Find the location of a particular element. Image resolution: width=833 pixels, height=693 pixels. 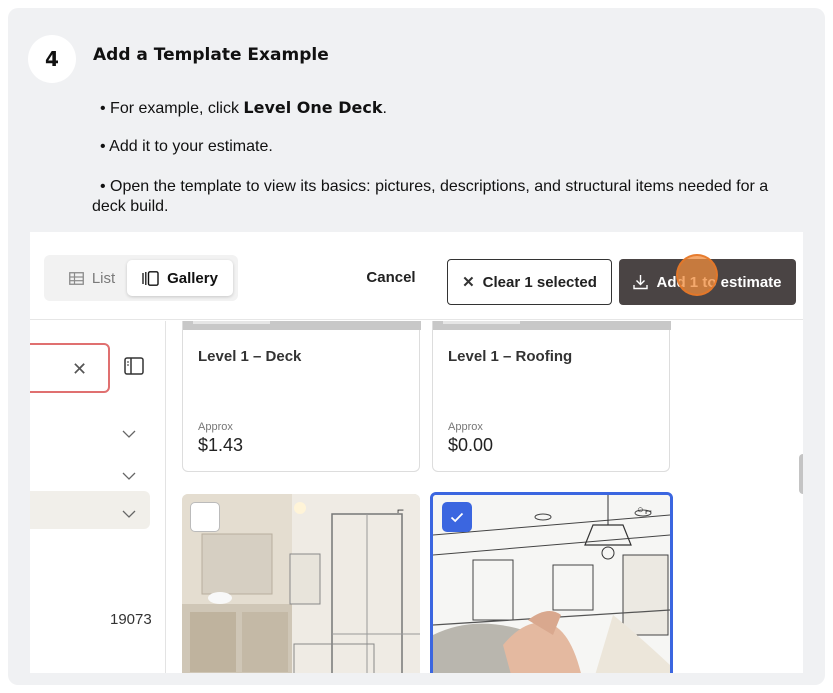

gallery-icon is located at coordinates (150, 278).